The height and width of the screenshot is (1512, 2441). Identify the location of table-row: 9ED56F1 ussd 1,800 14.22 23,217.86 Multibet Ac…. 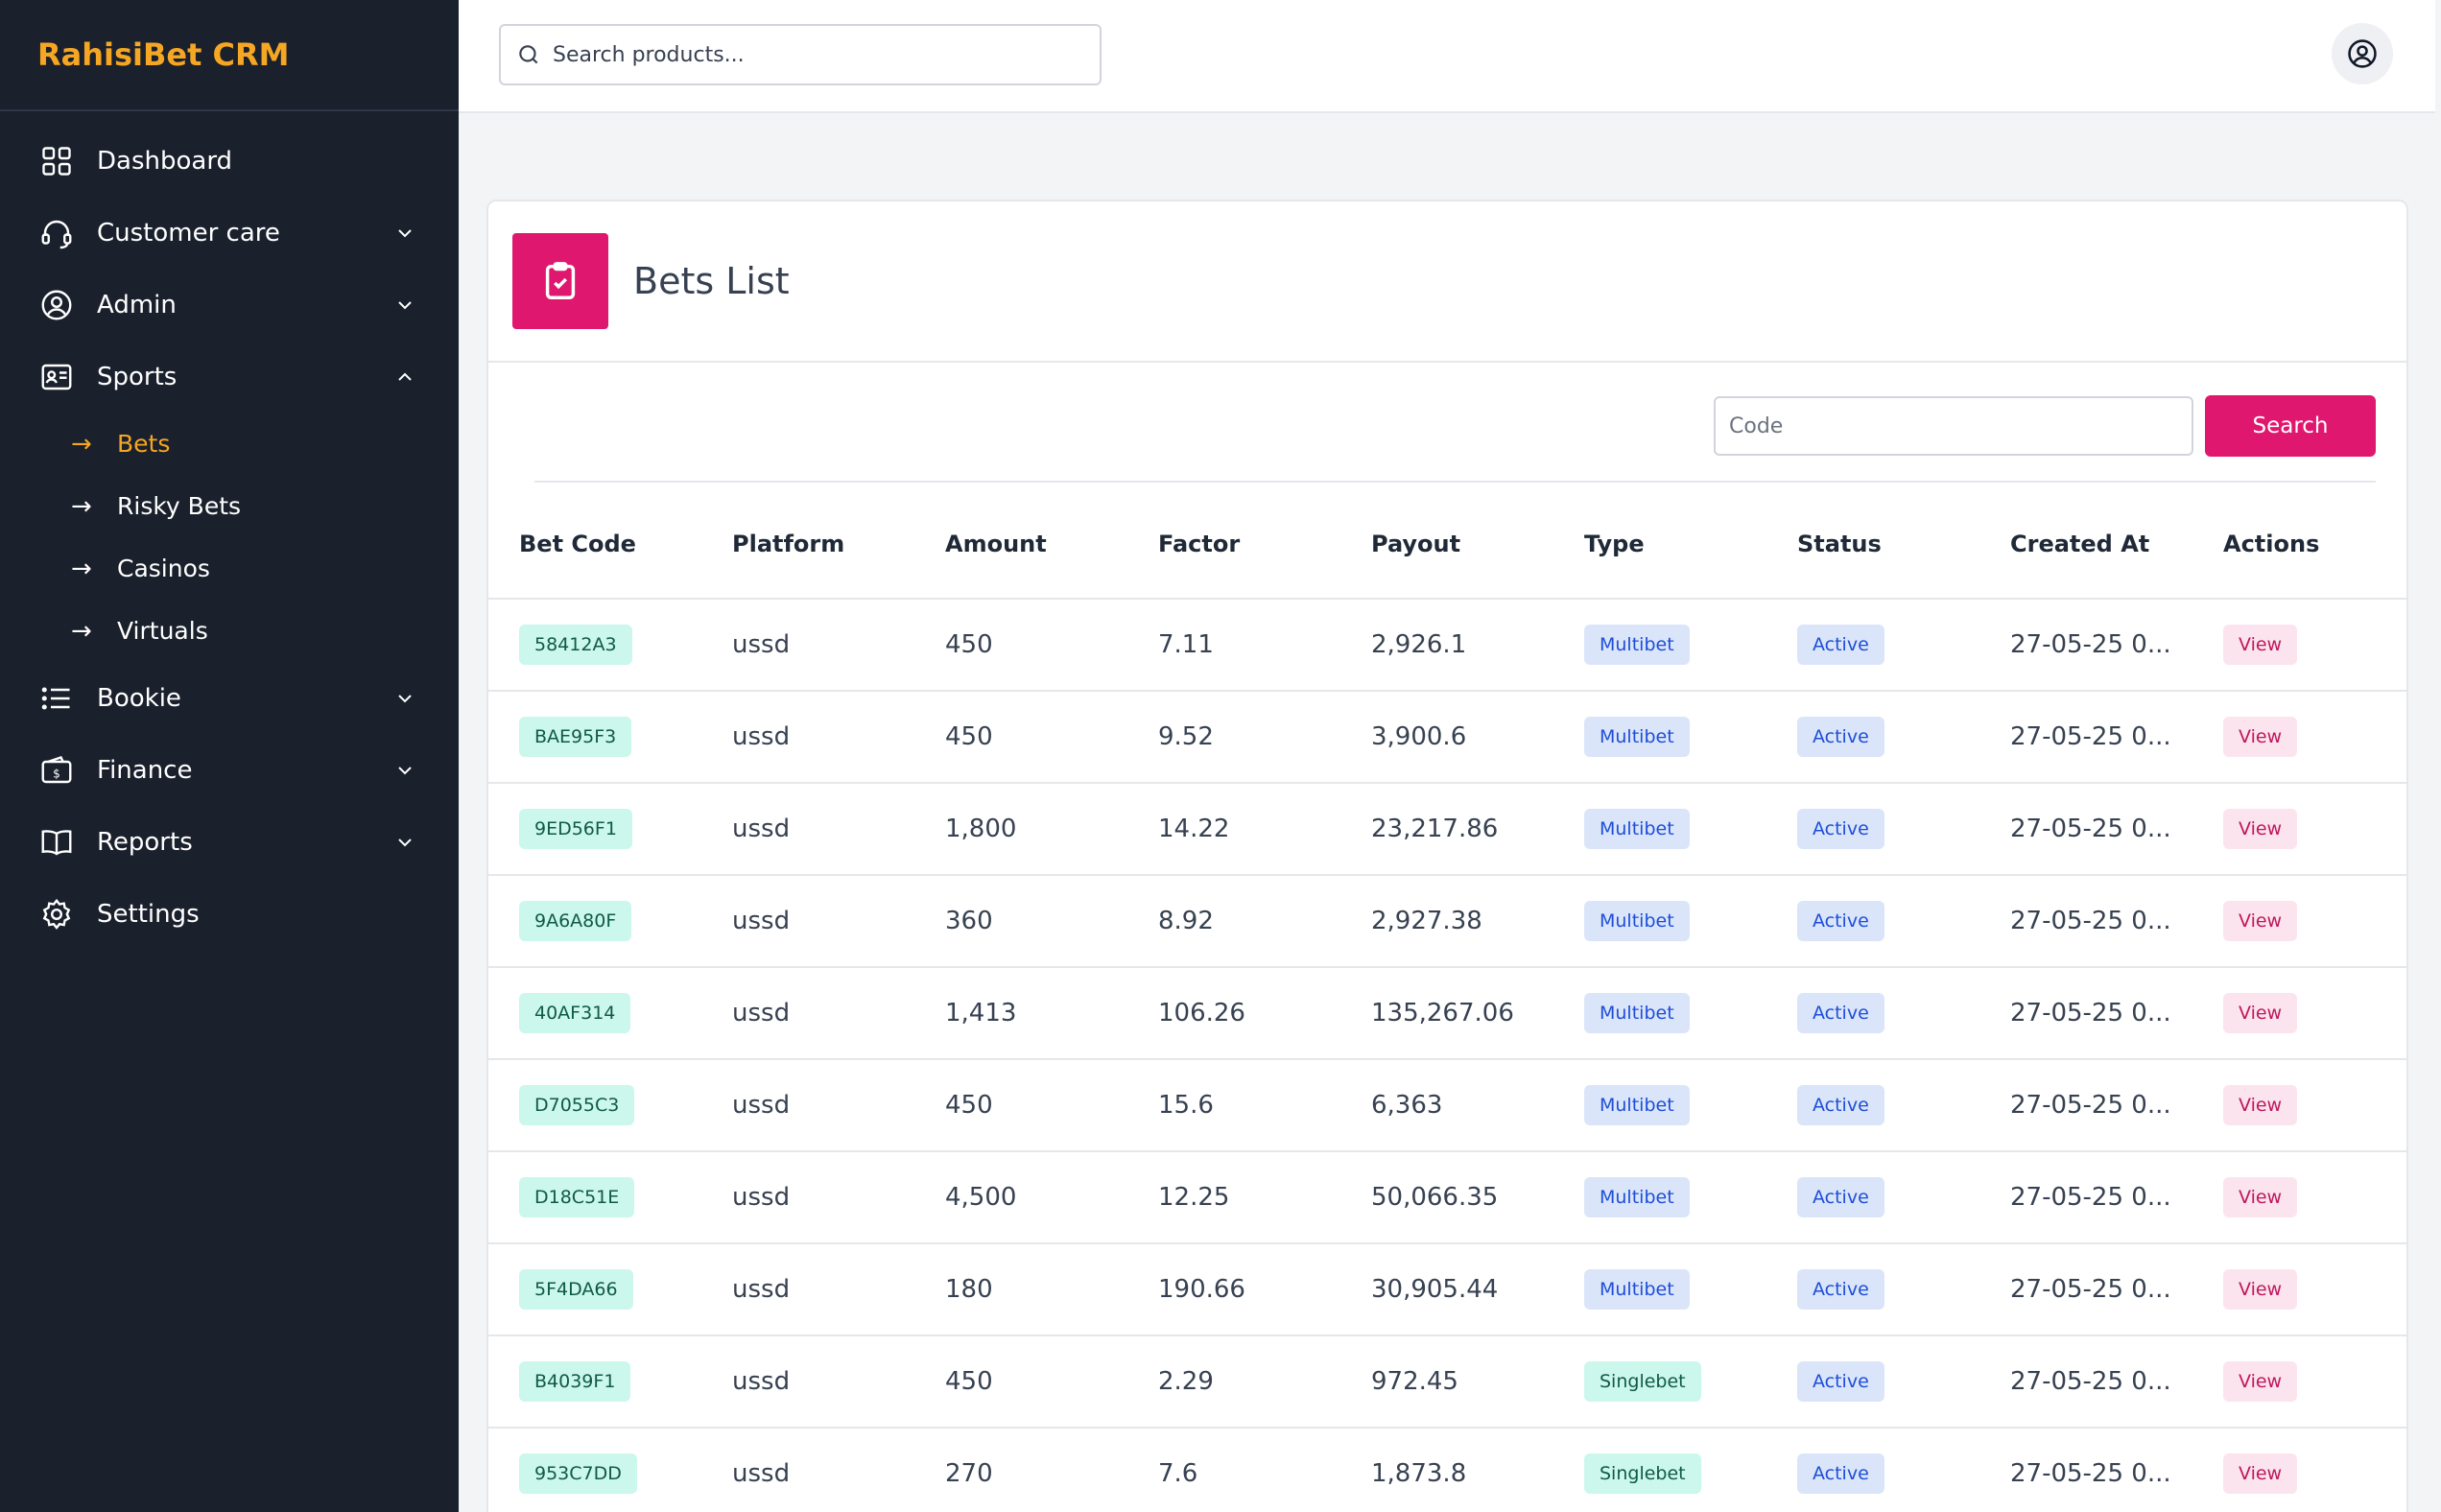
(1448, 829).